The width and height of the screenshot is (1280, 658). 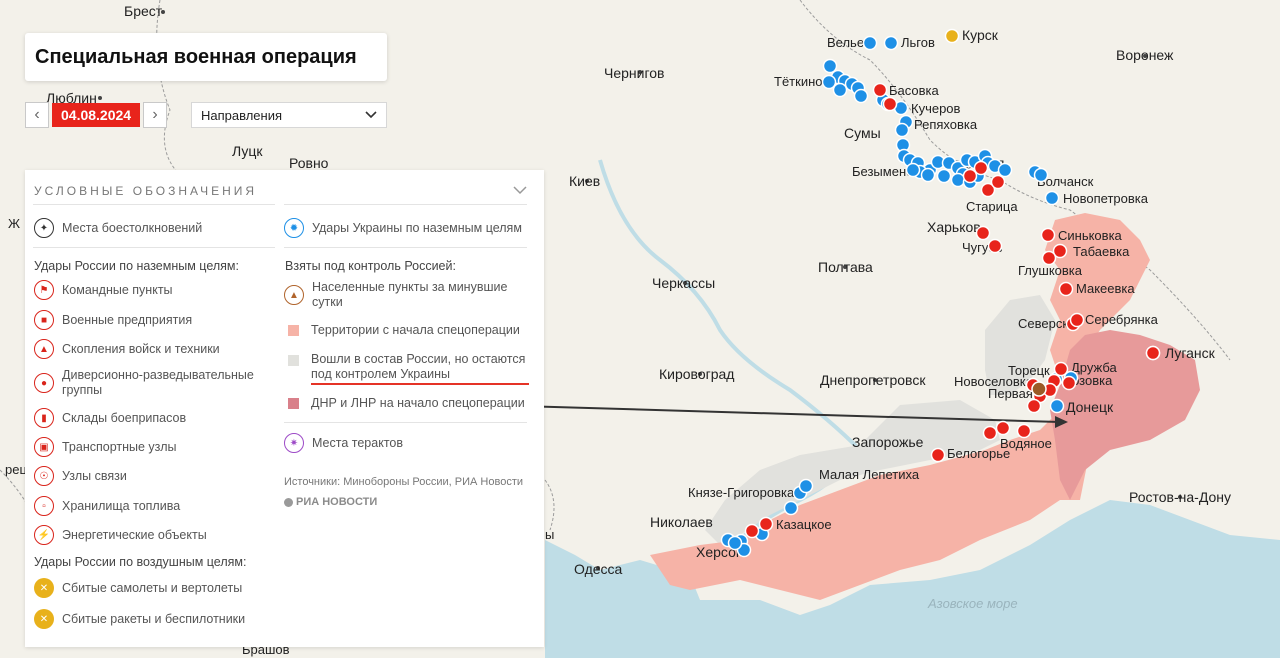 What do you see at coordinates (44, 476) in the screenshot?
I see `antenna-icon: ☉` at bounding box center [44, 476].